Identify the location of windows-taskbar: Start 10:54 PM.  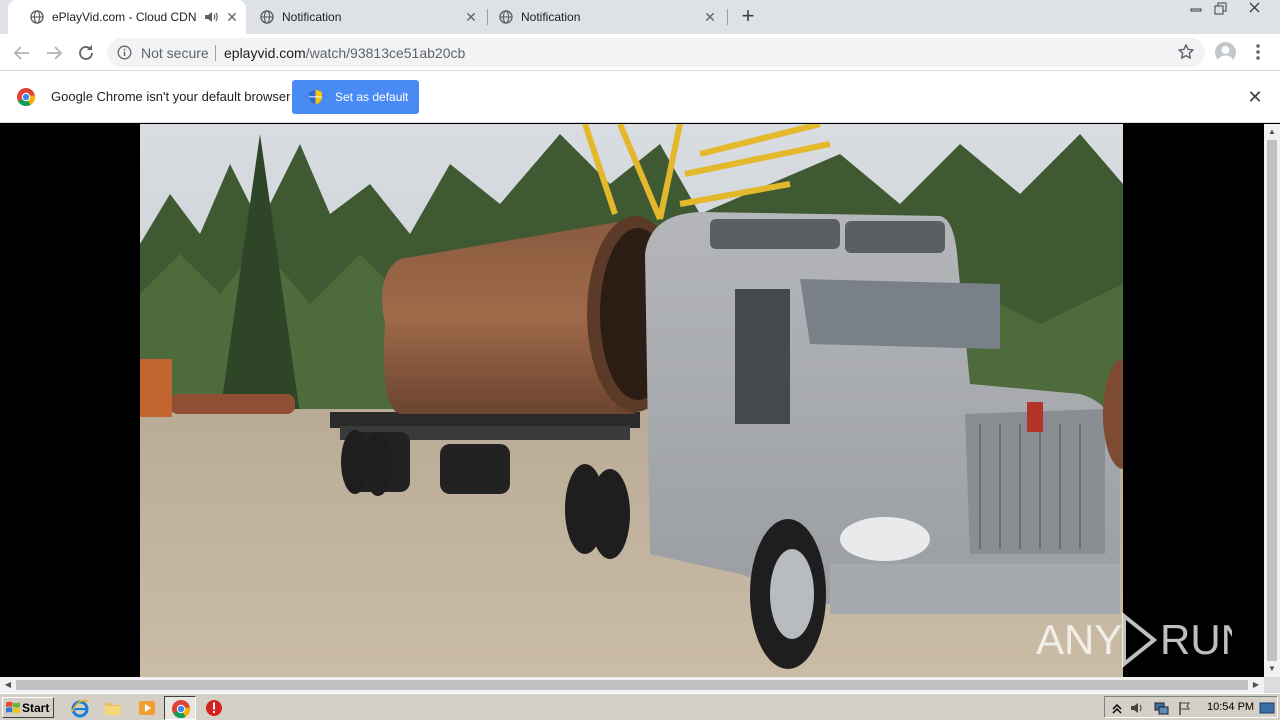
(640, 706).